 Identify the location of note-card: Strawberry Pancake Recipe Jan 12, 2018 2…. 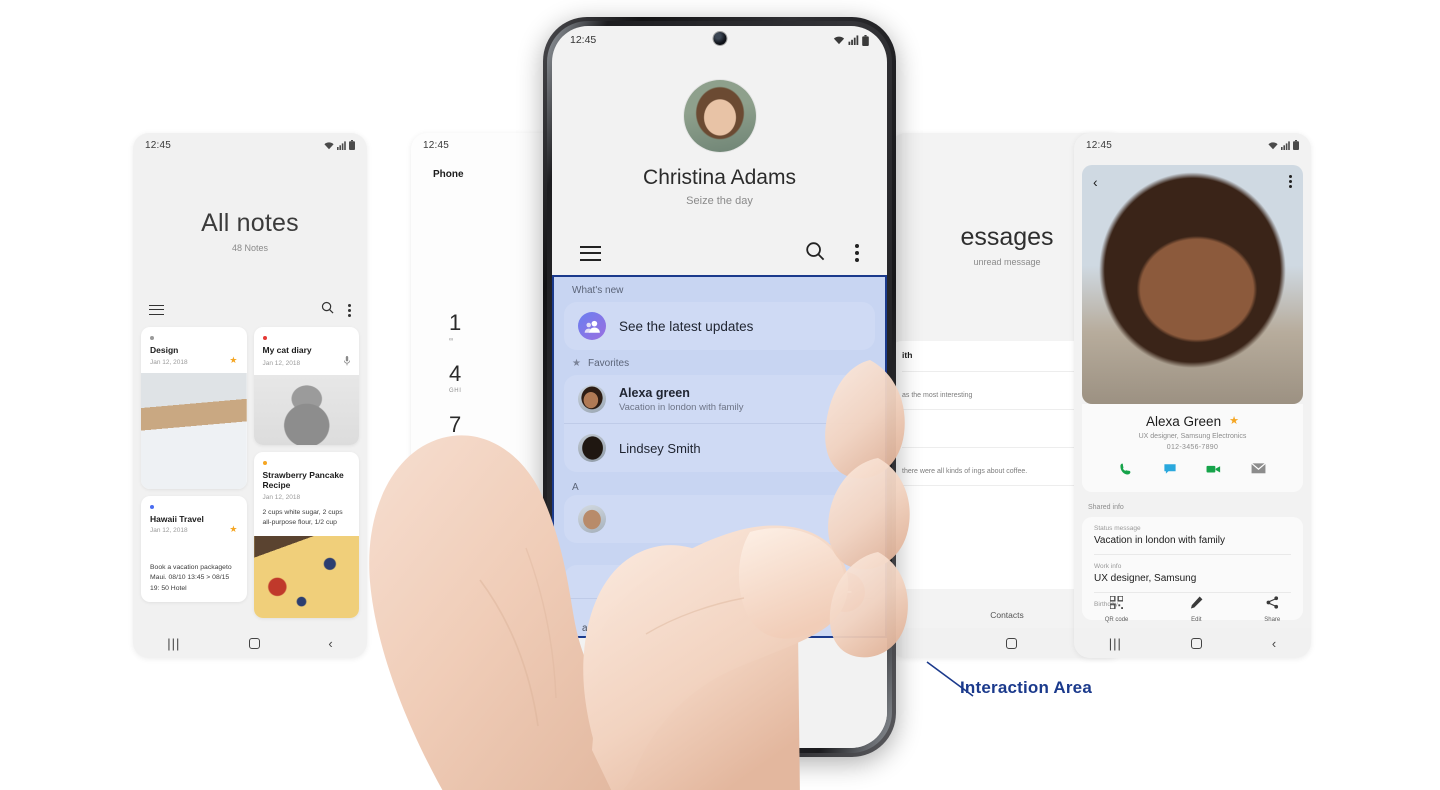
(306, 535).